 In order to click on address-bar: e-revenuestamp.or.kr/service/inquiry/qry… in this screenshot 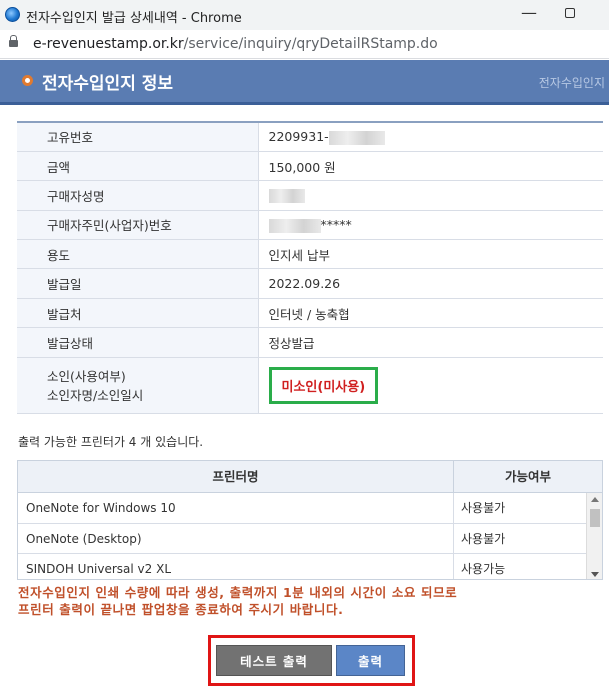, I will do `click(304, 44)`.